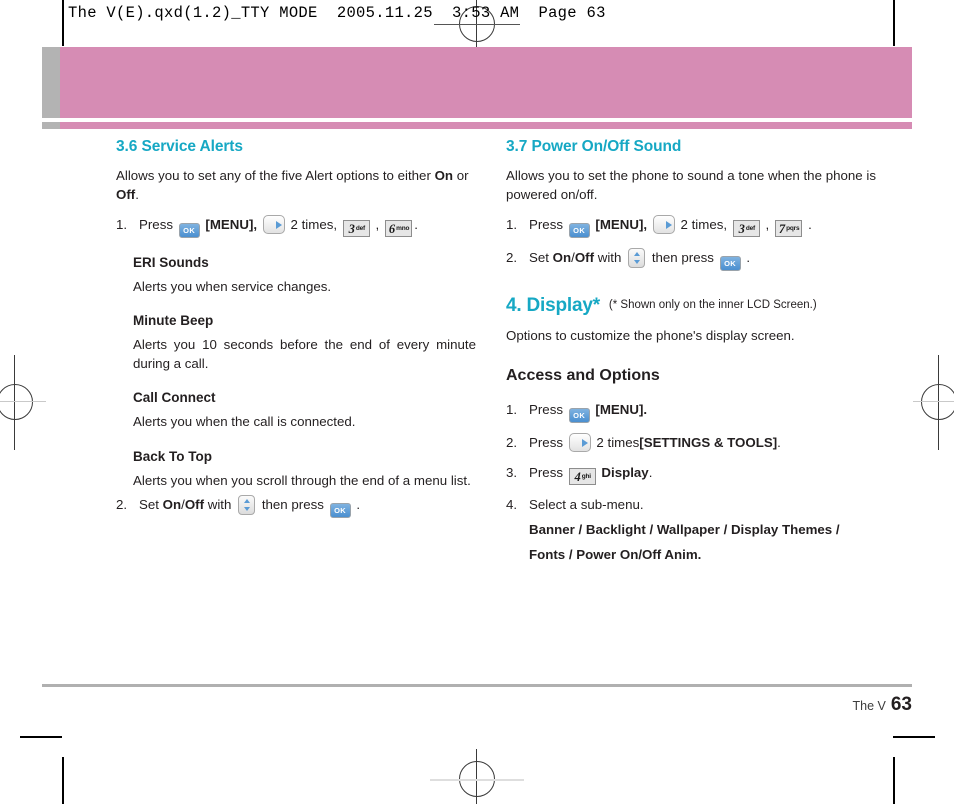 The width and height of the screenshot is (954, 804). Describe the element at coordinates (247, 504) in the screenshot. I see `up-down-arrow-key-icon` at that location.